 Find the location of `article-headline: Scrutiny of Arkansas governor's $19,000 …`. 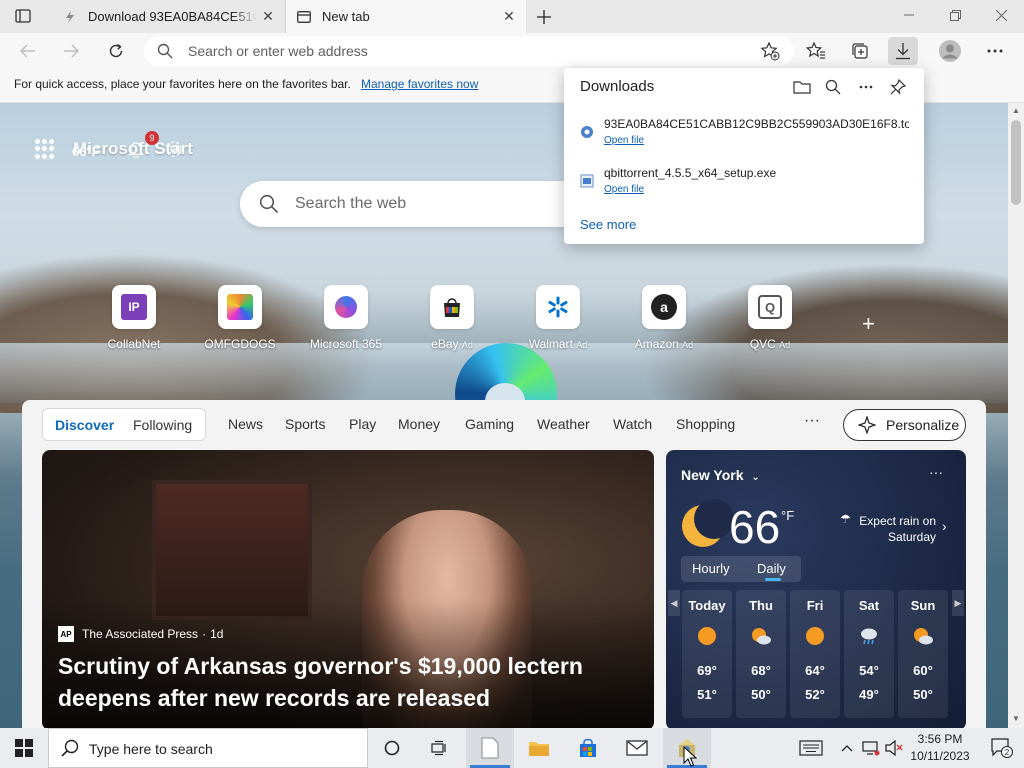

article-headline: Scrutiny of Arkansas governor's $19,000 … is located at coordinates (343, 682).